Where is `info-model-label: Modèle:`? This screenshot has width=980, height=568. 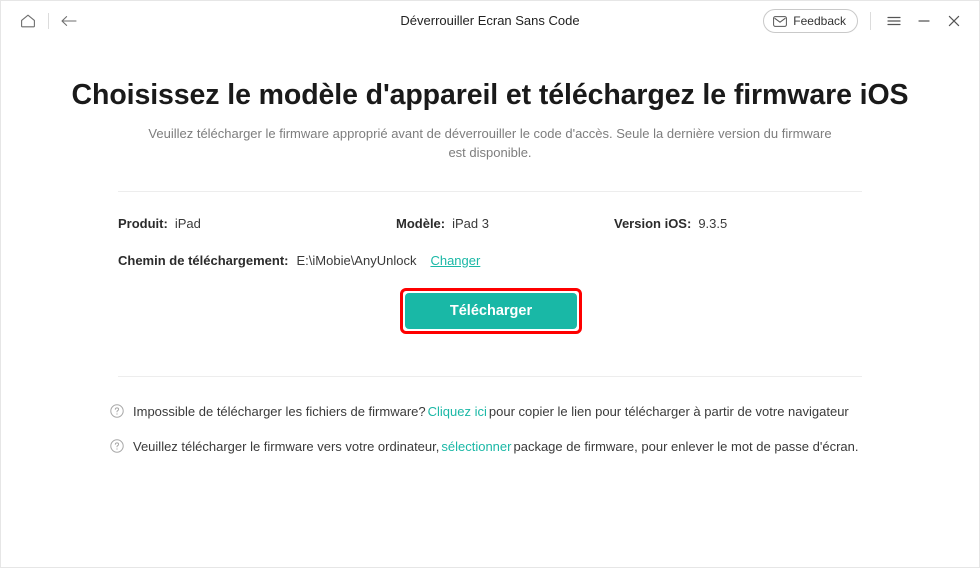 info-model-label: Modèle: is located at coordinates (421, 223).